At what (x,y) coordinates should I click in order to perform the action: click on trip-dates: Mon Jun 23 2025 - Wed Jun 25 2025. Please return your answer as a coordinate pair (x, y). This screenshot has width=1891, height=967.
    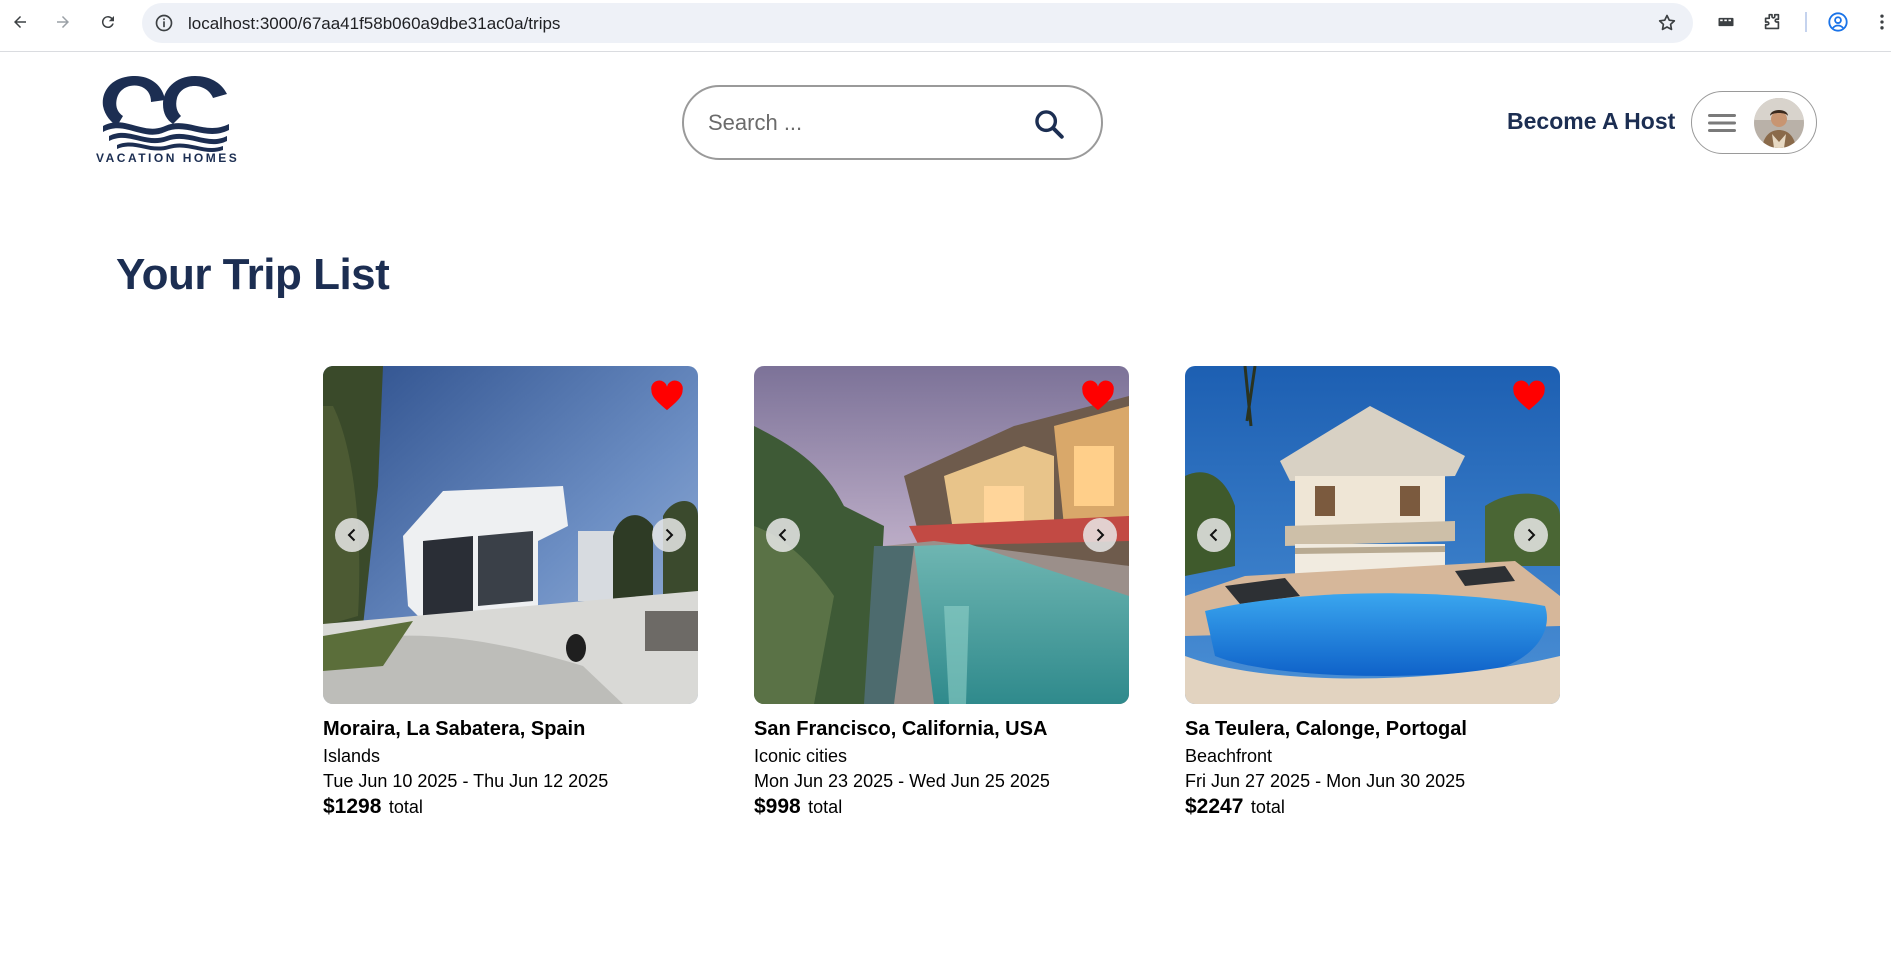
    Looking at the image, I should click on (902, 781).